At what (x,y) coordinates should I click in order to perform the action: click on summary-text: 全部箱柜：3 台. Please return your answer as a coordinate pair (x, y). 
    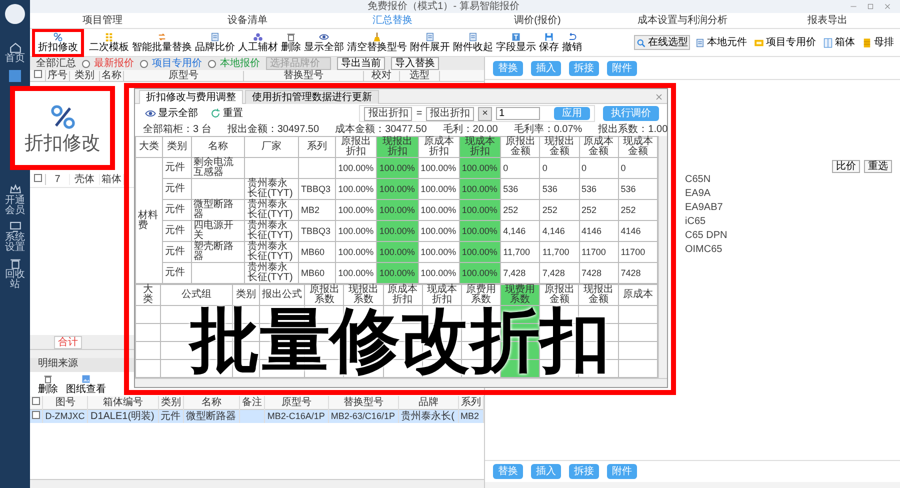
    Looking at the image, I should click on (177, 129).